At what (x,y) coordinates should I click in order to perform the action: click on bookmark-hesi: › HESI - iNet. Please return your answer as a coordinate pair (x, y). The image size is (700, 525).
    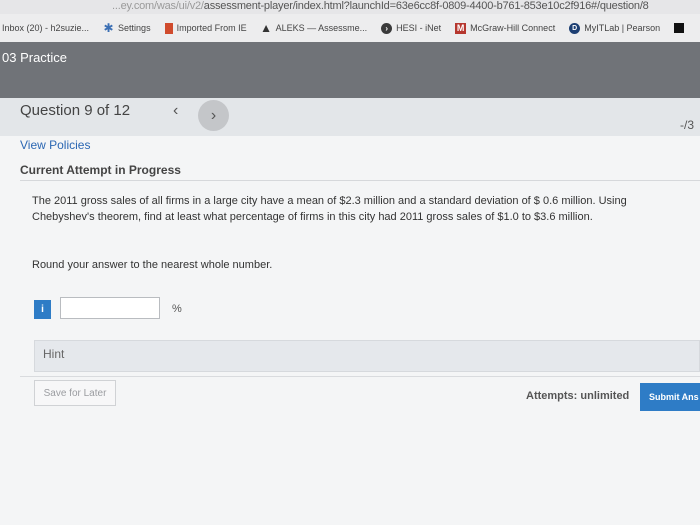
    Looking at the image, I should click on (411, 28).